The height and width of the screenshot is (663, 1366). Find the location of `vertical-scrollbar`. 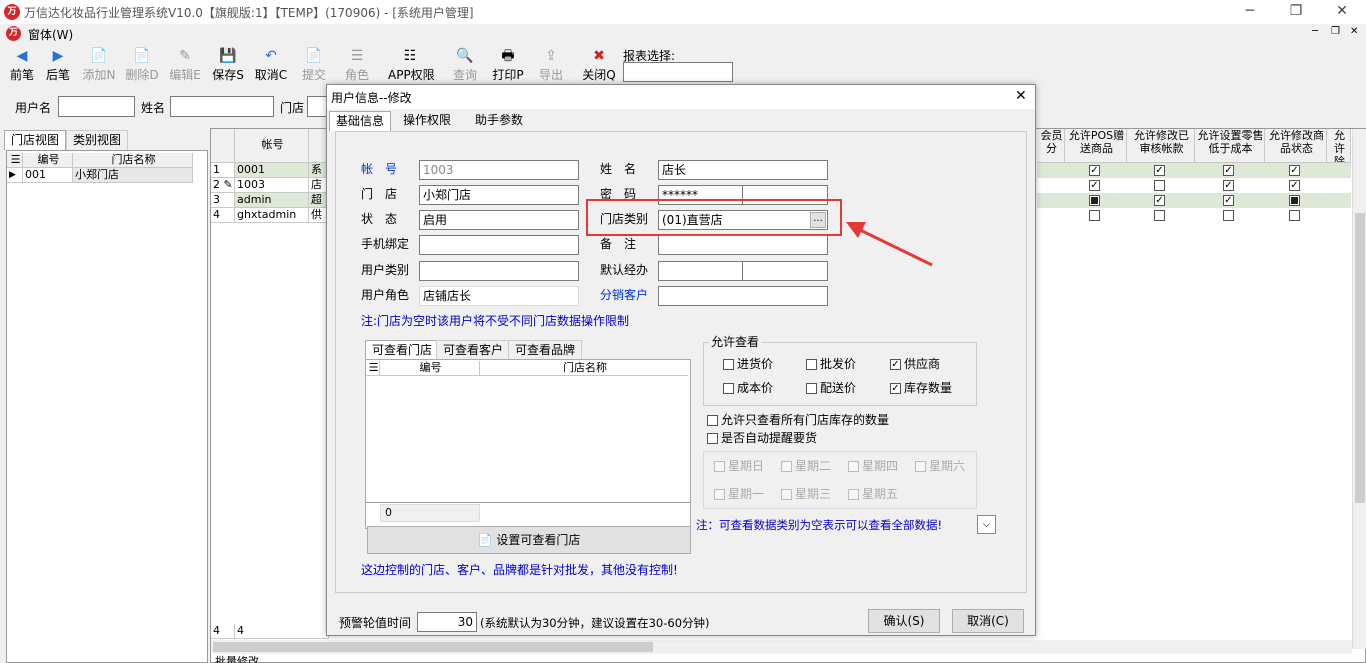

vertical-scrollbar is located at coordinates (1359, 389).